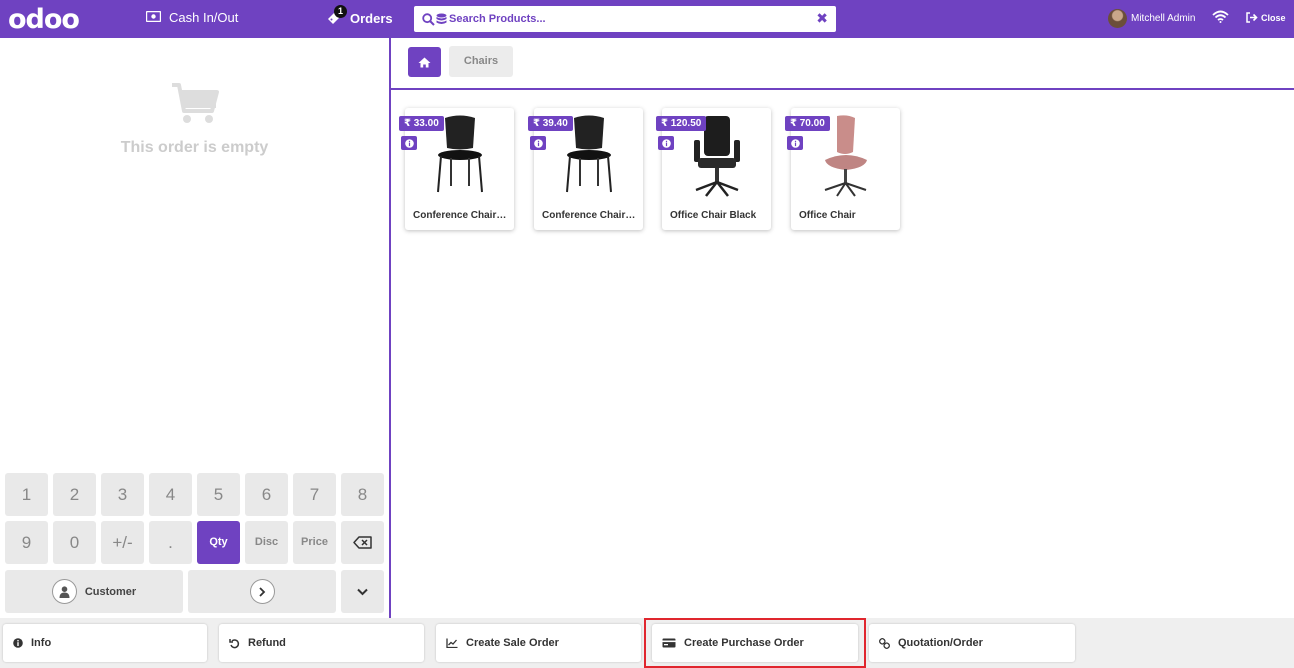 This screenshot has width=1294, height=668. I want to click on numpad-key-4: 4, so click(170, 494).